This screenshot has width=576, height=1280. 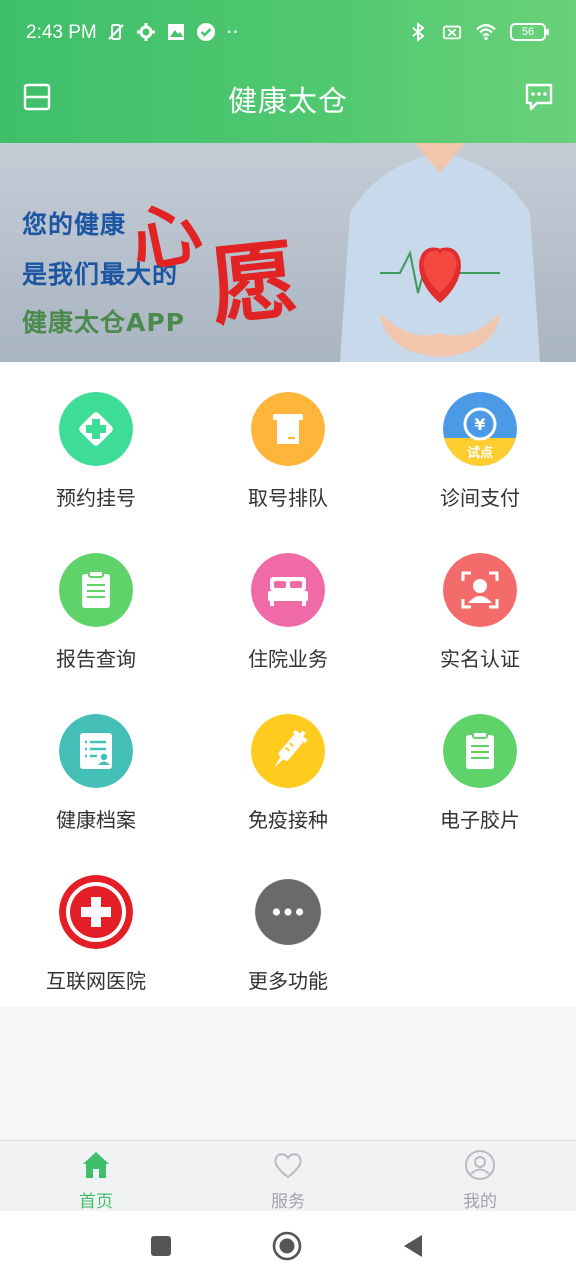 I want to click on service-more: 更多功能, so click(x=288, y=925).